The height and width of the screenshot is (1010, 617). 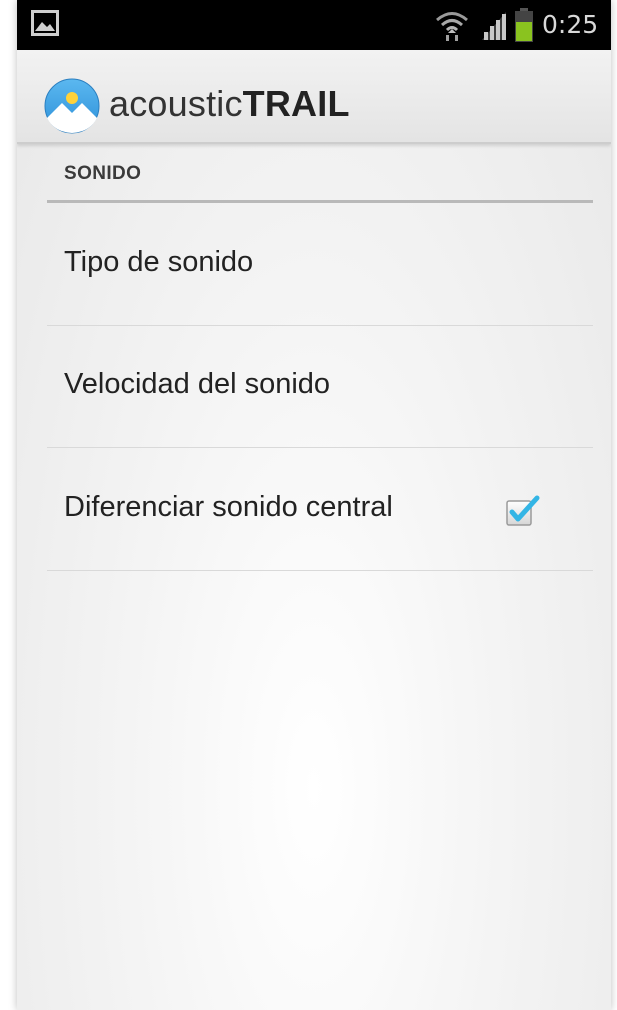 What do you see at coordinates (296, 103) in the screenshot?
I see `app-title-bold: TRAIL` at bounding box center [296, 103].